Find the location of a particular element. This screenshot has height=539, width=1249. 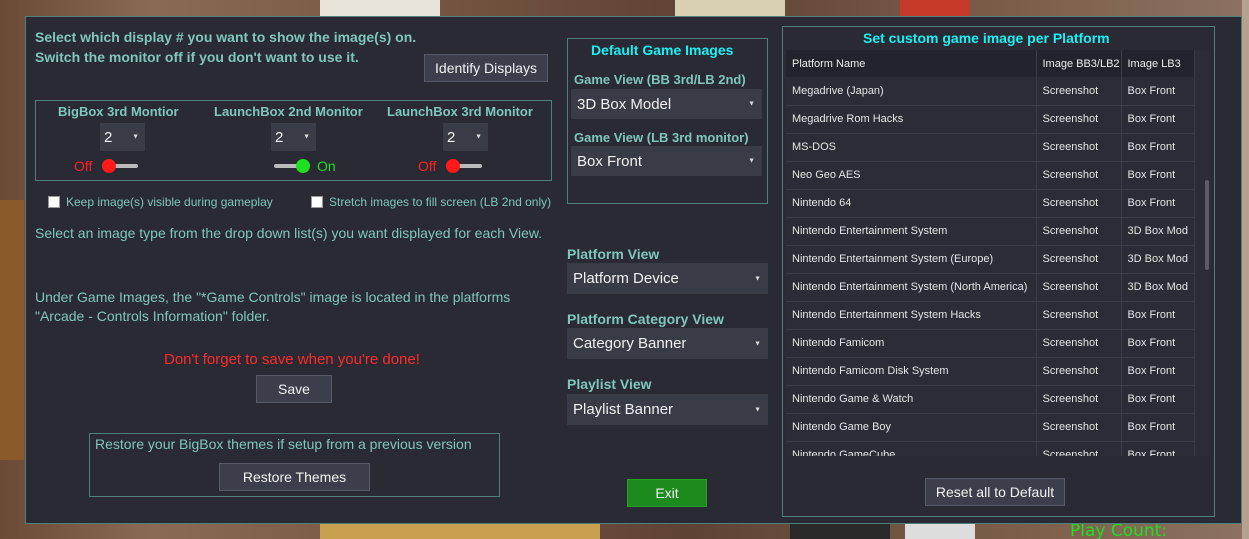

column-header-image-lb3: Image LB3 is located at coordinates (1158, 63).